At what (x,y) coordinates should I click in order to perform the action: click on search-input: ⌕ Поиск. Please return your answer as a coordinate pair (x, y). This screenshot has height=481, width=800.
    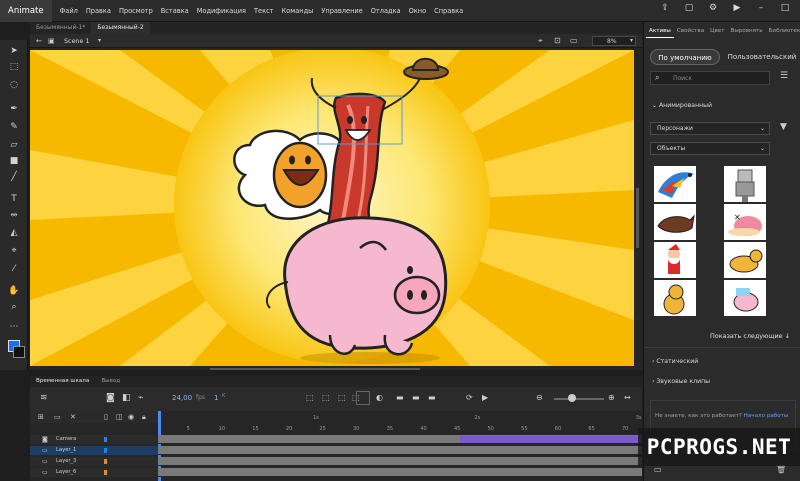
    Looking at the image, I should click on (710, 78).